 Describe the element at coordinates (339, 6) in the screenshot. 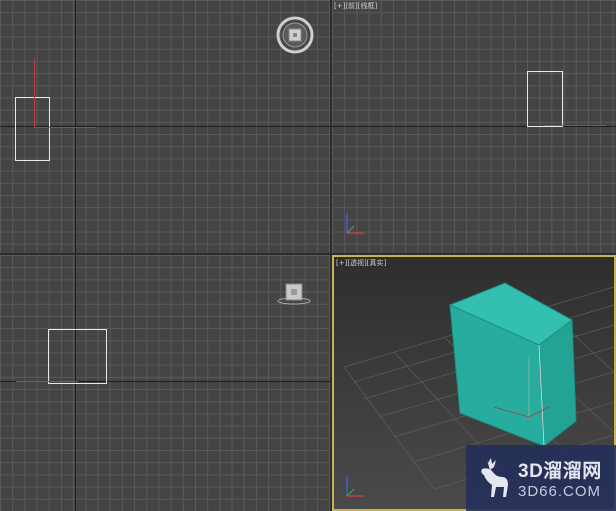

I see `viewport-menu-plus: [+]` at that location.